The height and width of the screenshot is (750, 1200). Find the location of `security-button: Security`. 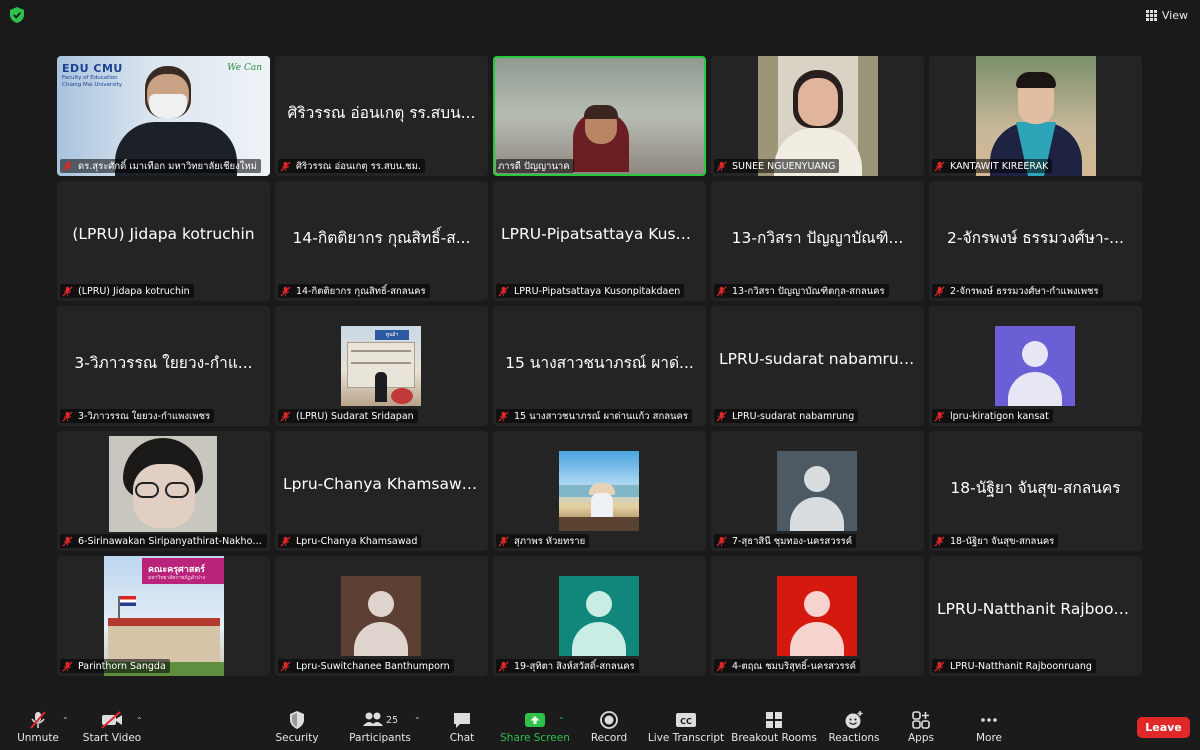

security-button: Security is located at coordinates (297, 730).